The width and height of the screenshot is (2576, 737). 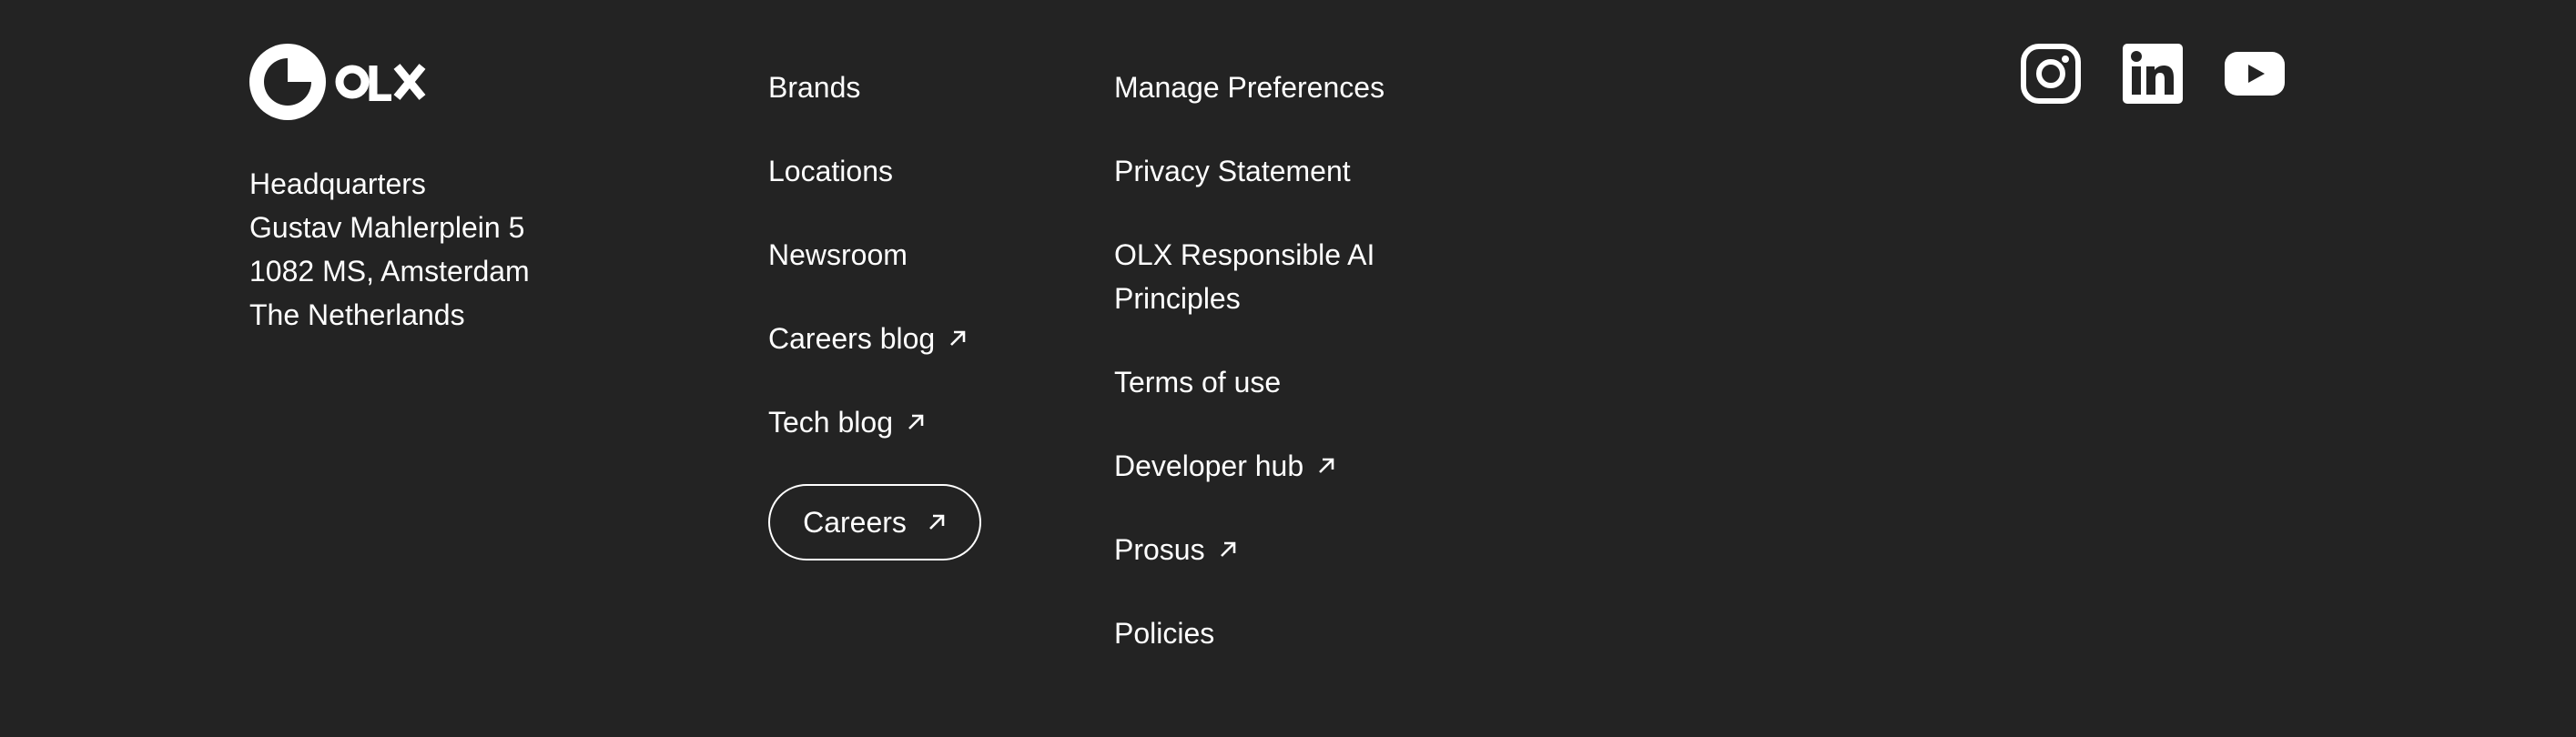 What do you see at coordinates (1259, 88) in the screenshot?
I see `manage-preferences-link: Manage Preferences` at bounding box center [1259, 88].